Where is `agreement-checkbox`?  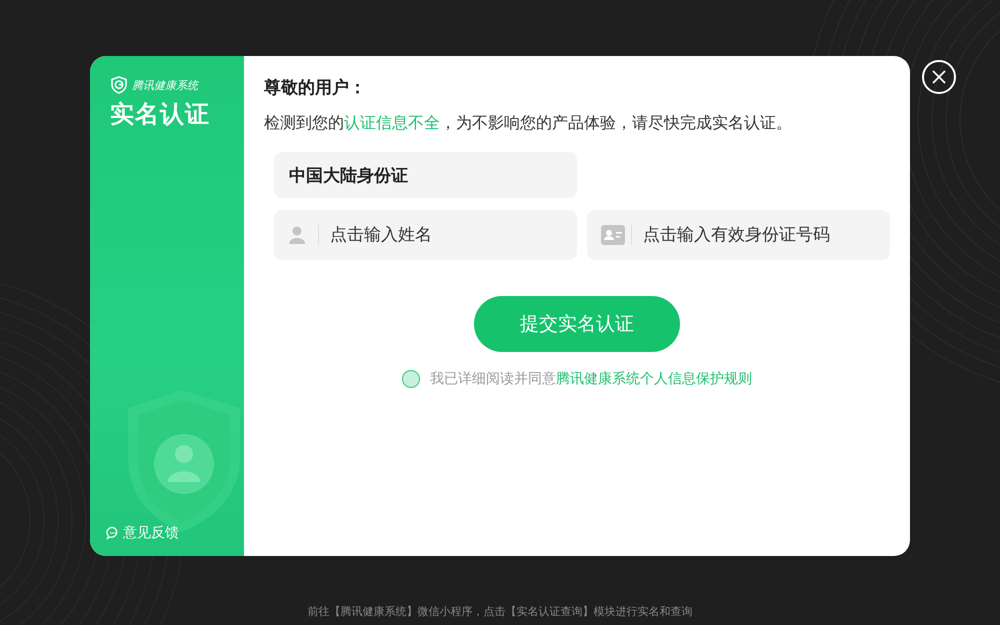
agreement-checkbox is located at coordinates (411, 379).